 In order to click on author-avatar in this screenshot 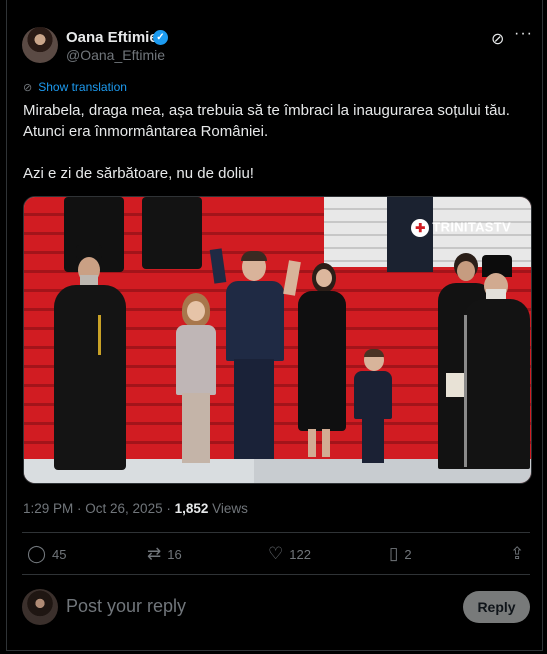, I will do `click(40, 45)`.